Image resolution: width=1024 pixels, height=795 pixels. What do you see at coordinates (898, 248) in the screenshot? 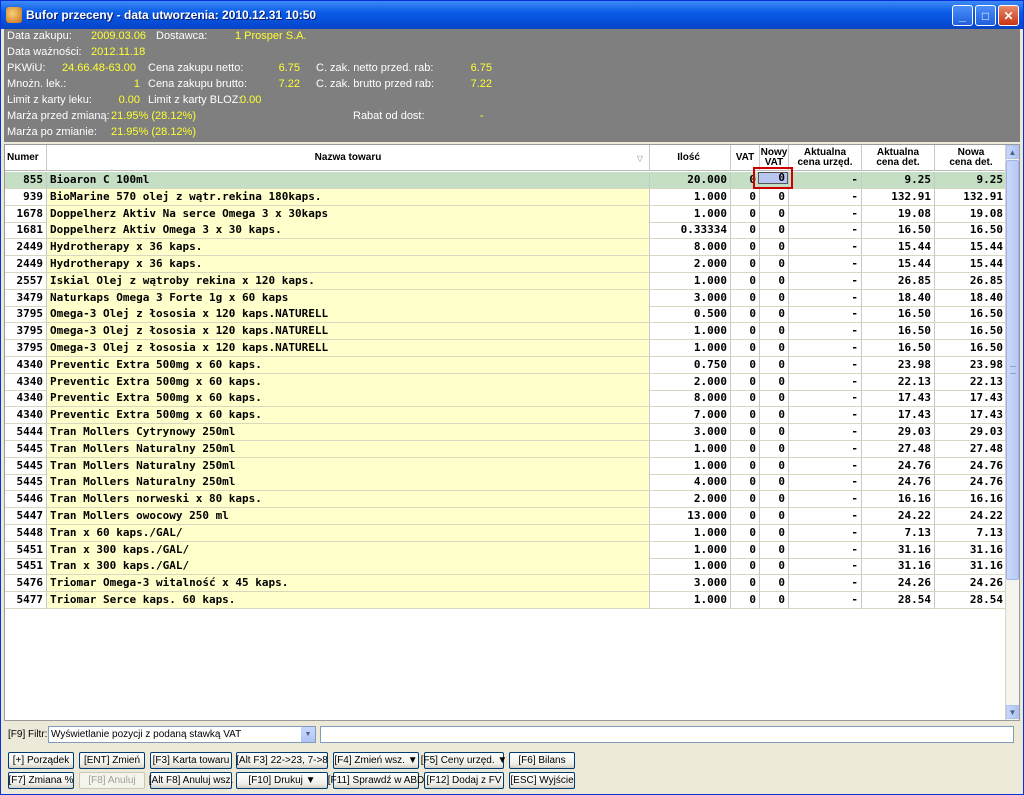
I see `cell-akt-det: 15.44` at bounding box center [898, 248].